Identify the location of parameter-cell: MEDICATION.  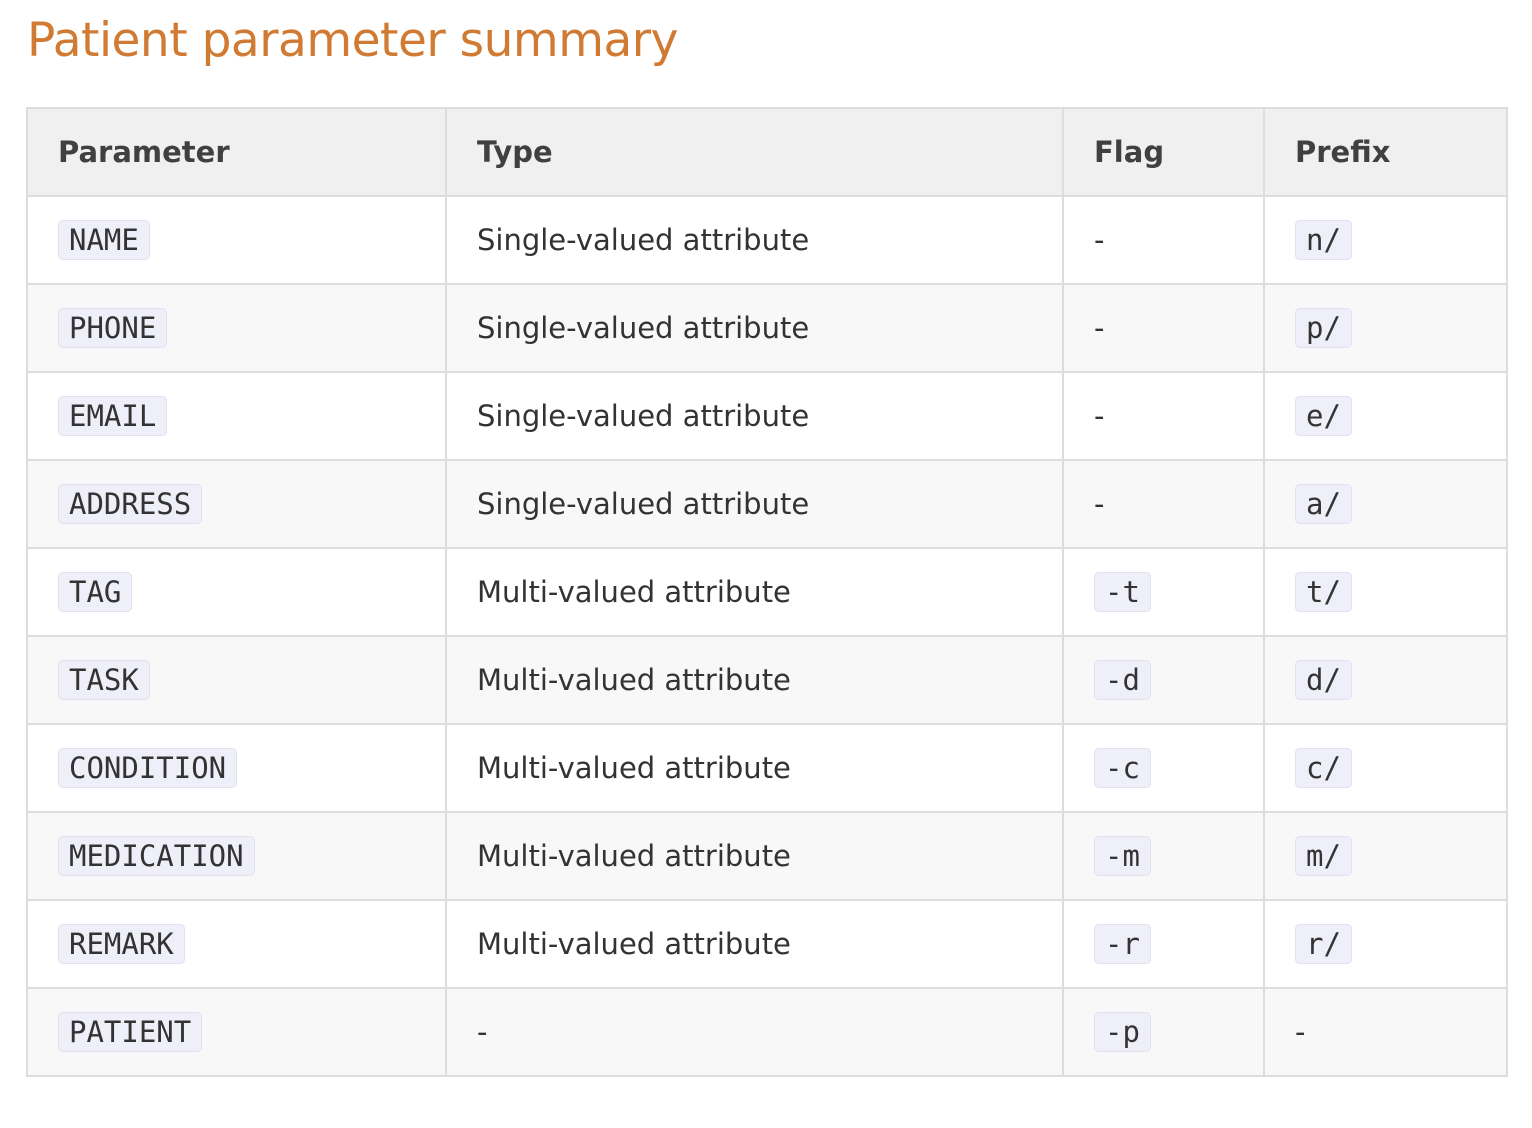
(236, 856).